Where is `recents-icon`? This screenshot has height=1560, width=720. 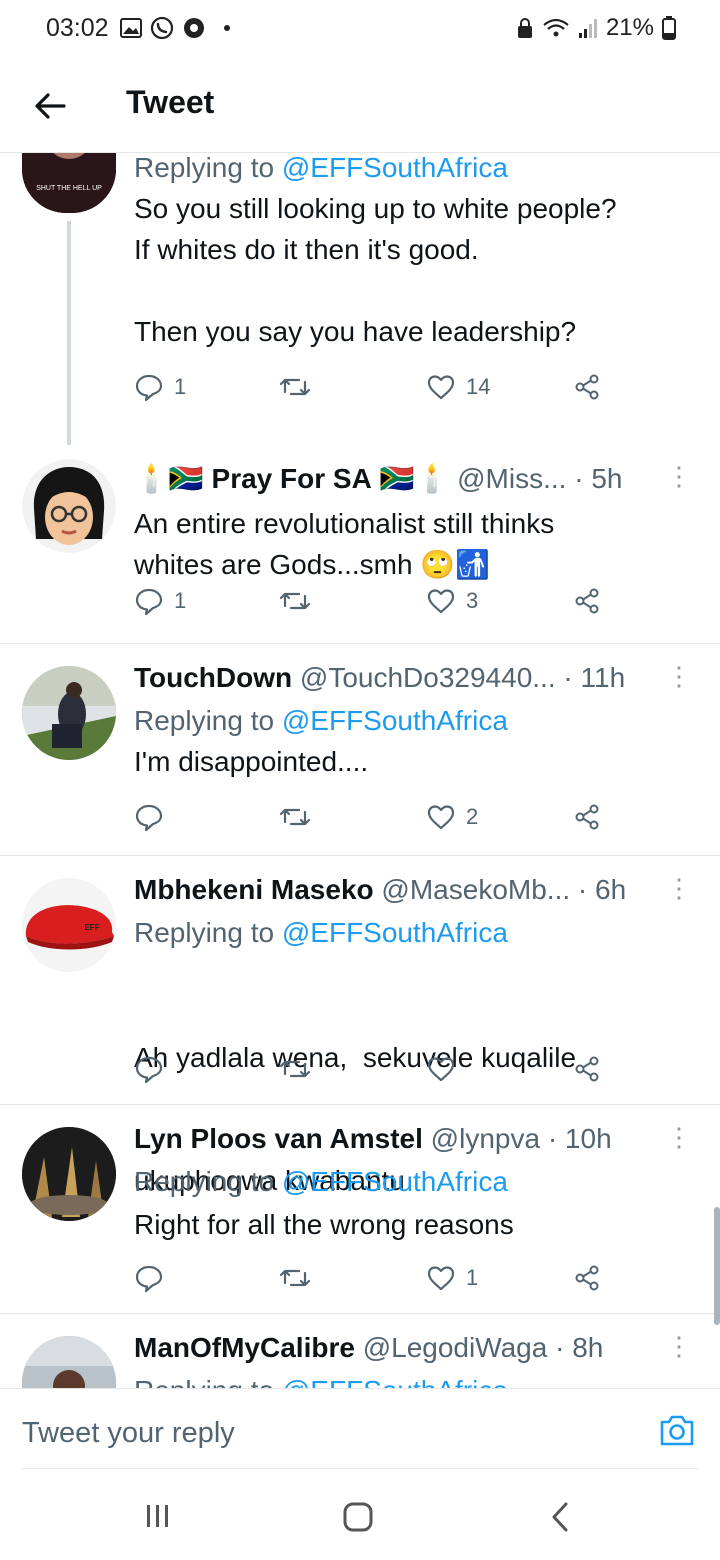 recents-icon is located at coordinates (158, 1516).